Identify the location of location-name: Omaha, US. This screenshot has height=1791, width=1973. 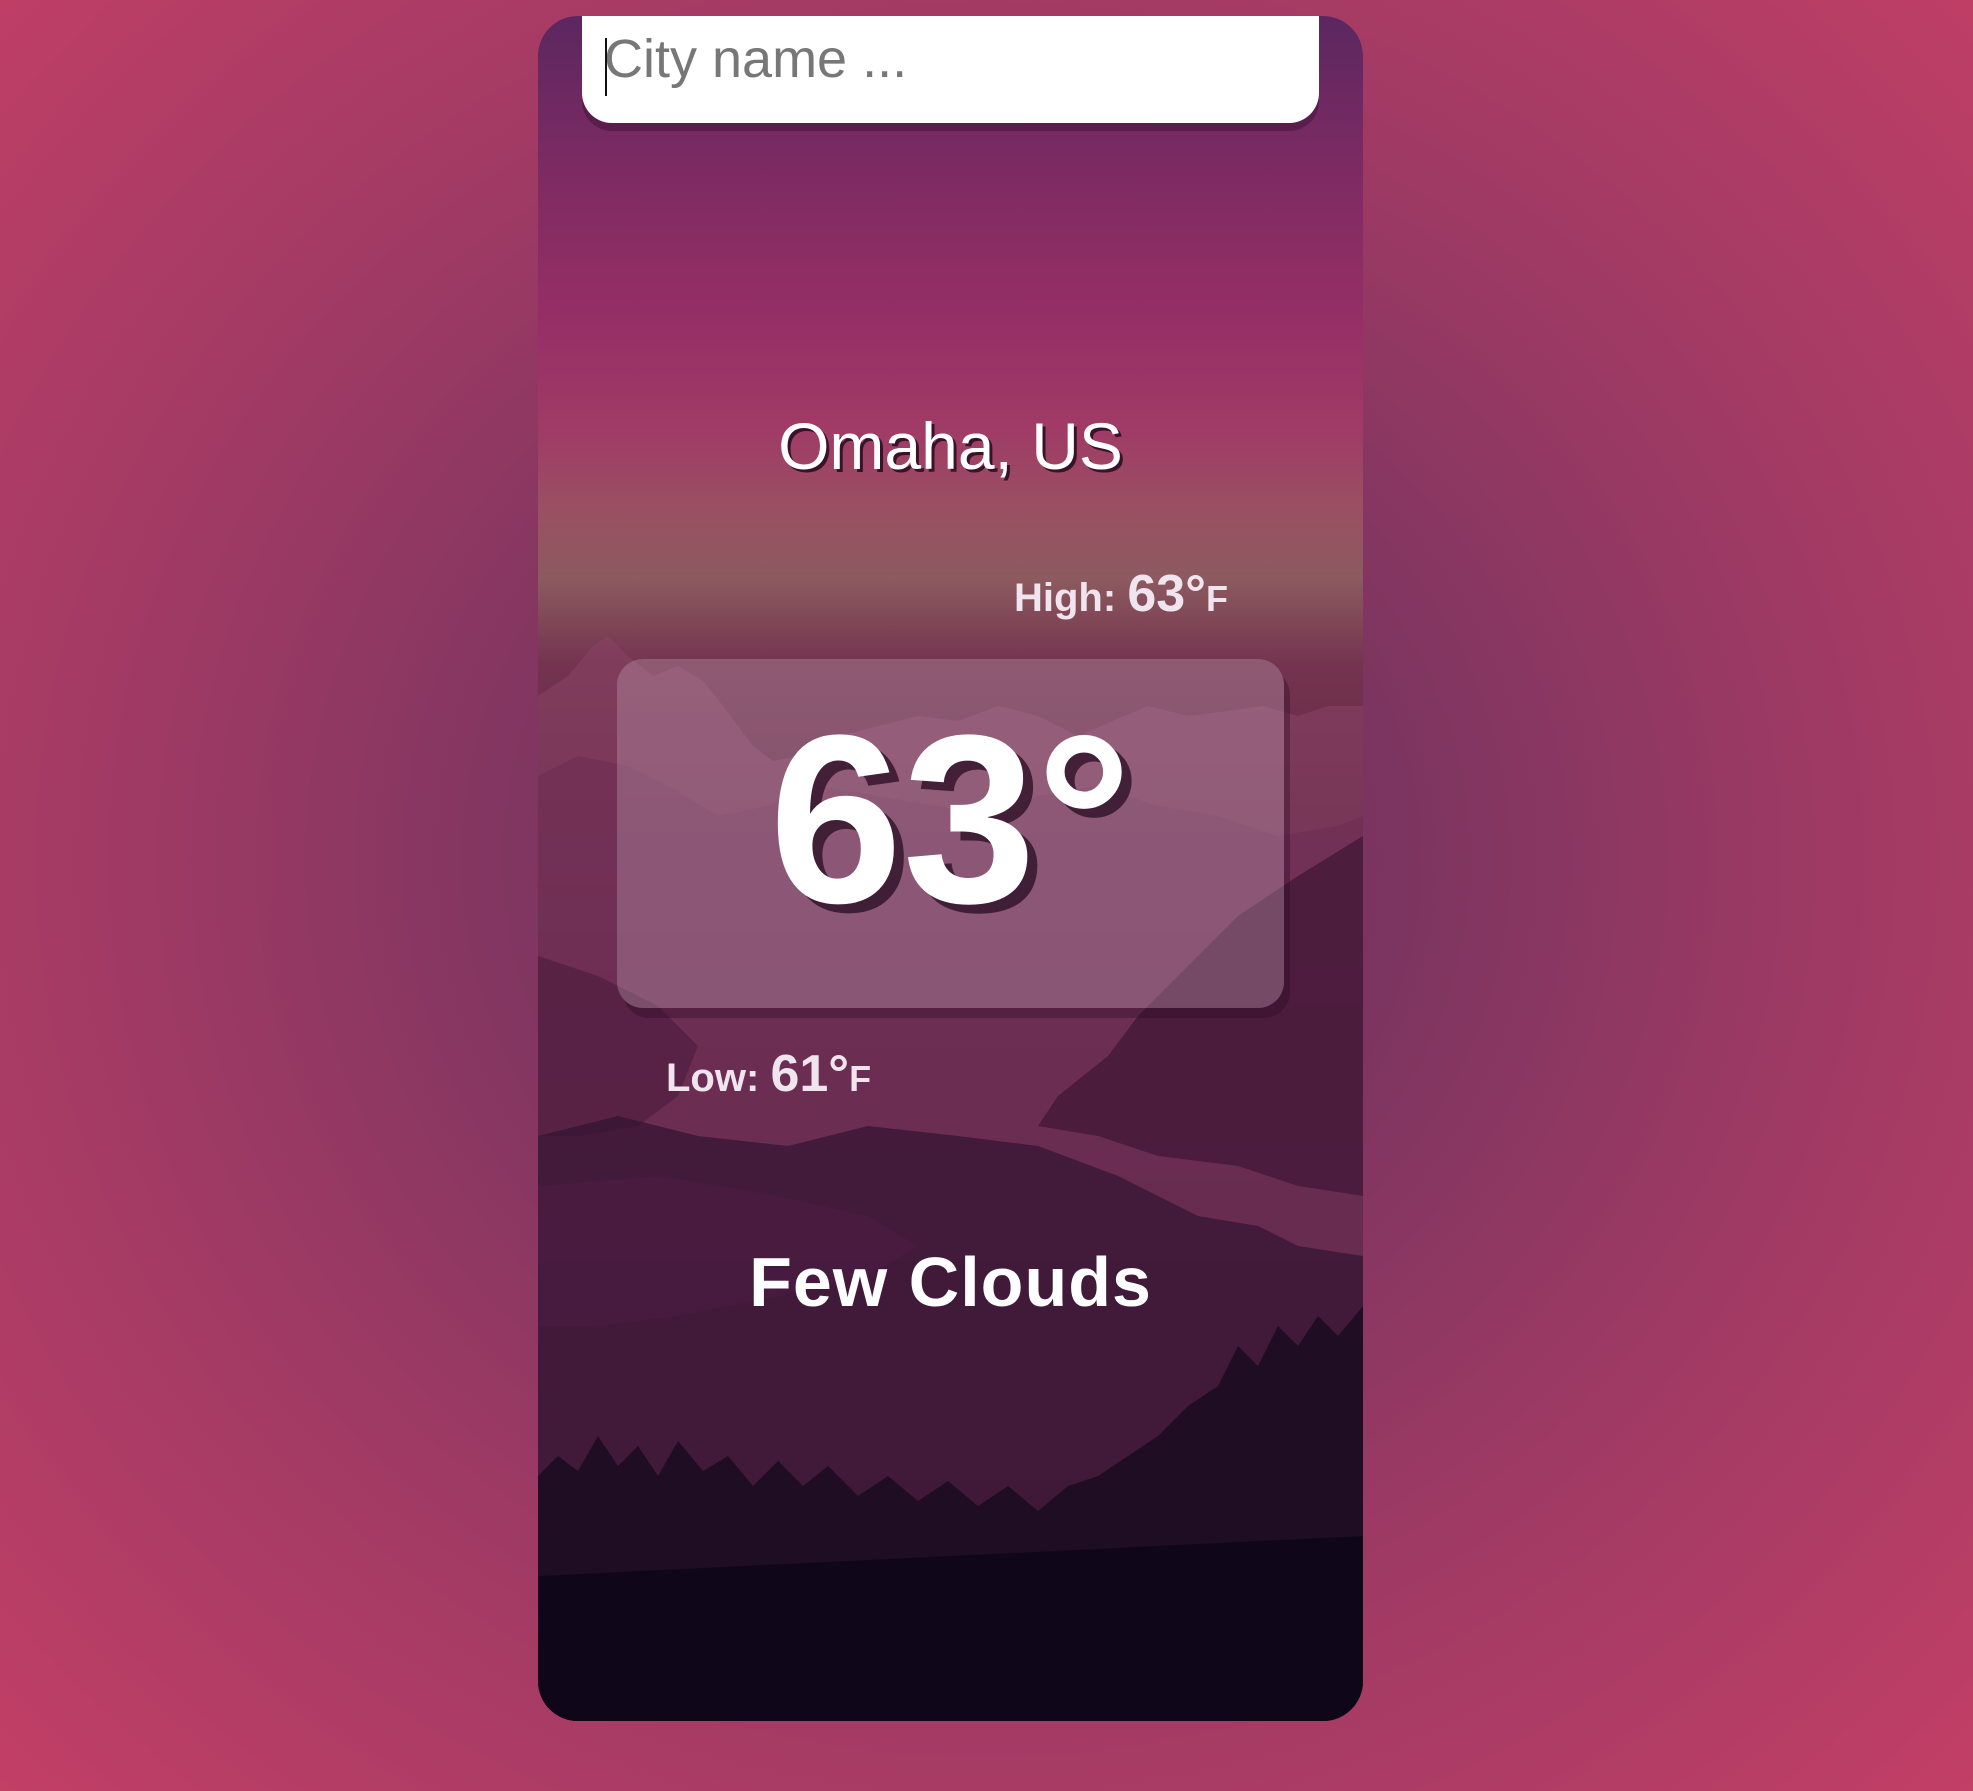
(950, 446).